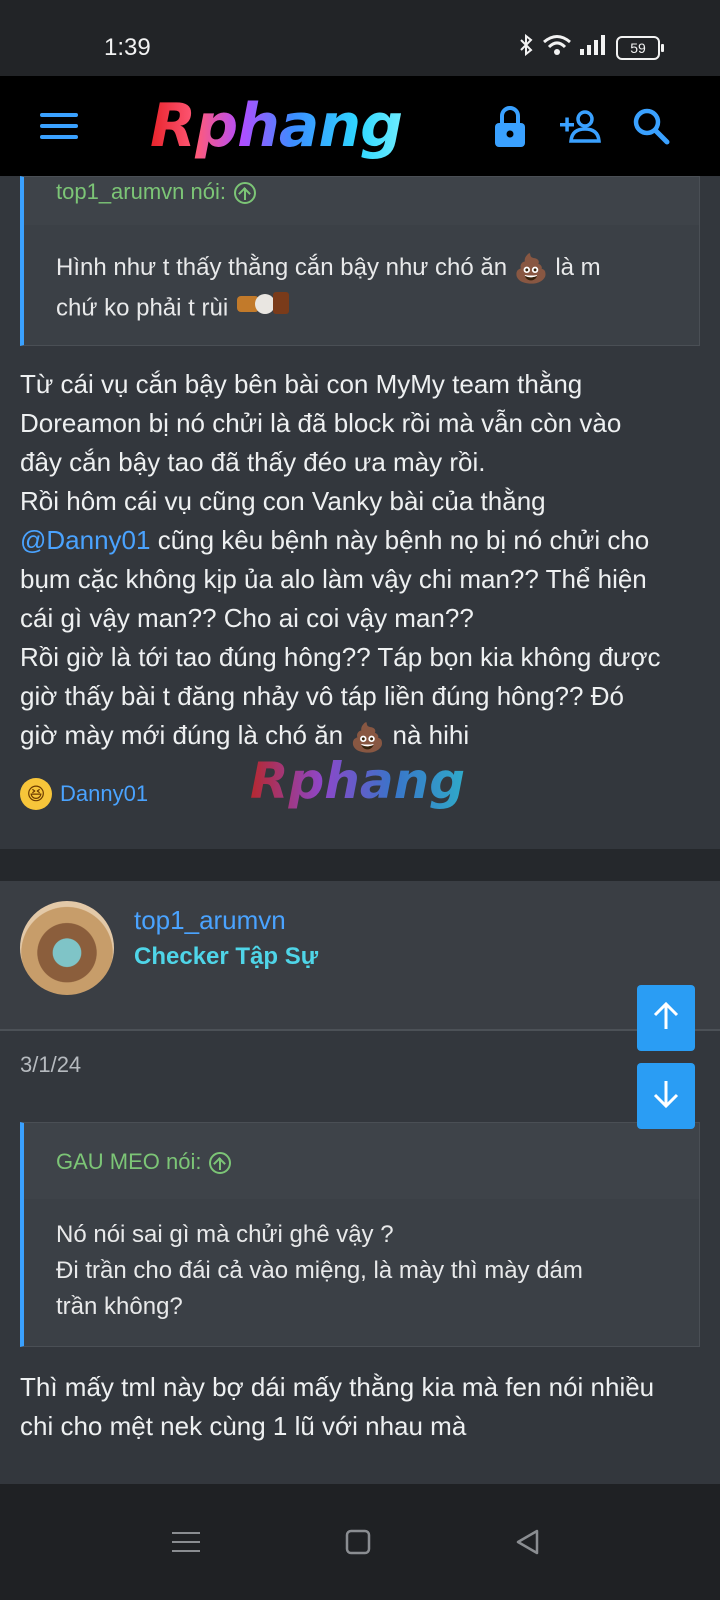  Describe the element at coordinates (594, 47) in the screenshot. I see `signal-icon` at that location.